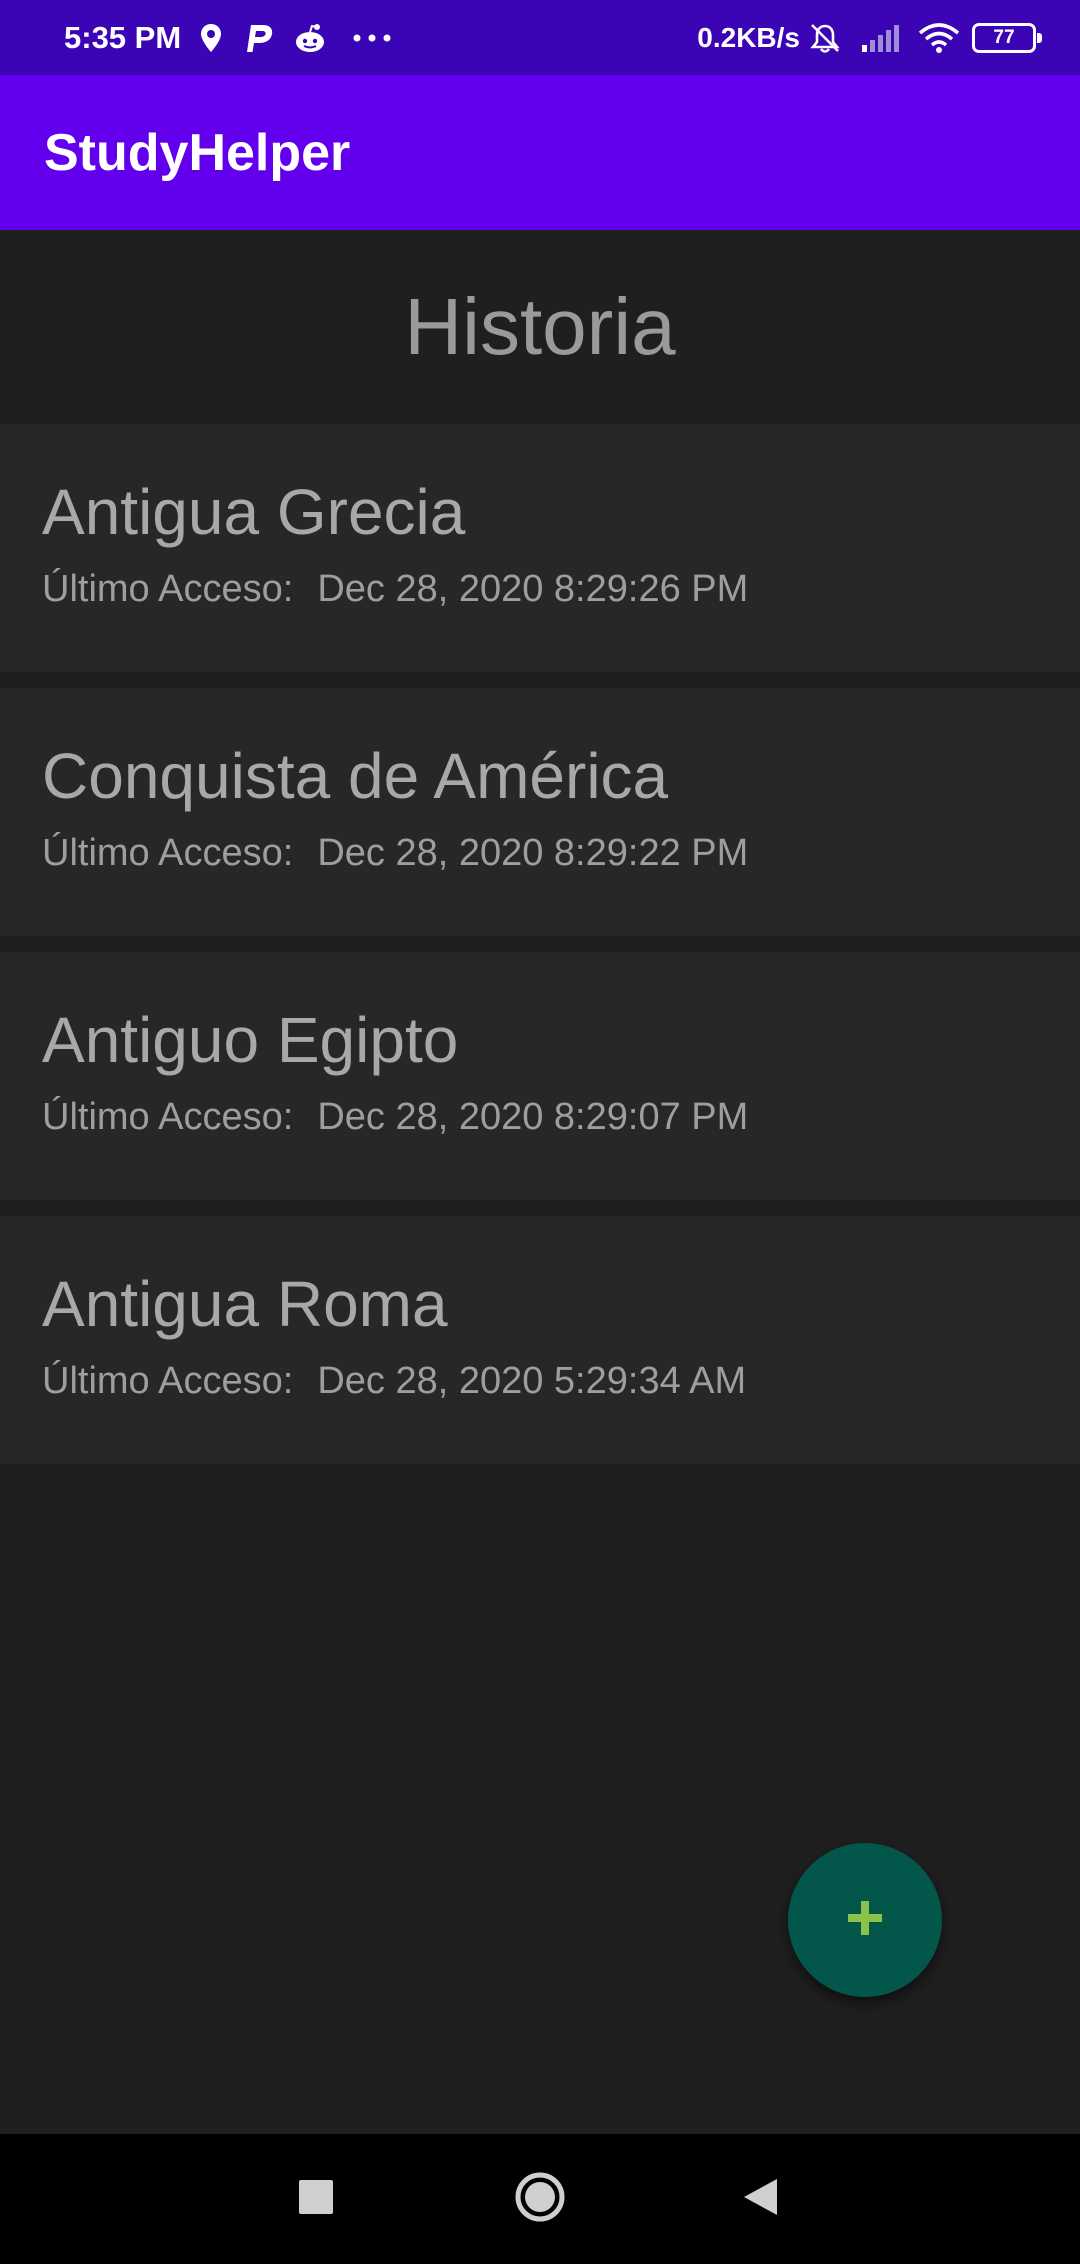  I want to click on more-dots-icon, so click(372, 38).